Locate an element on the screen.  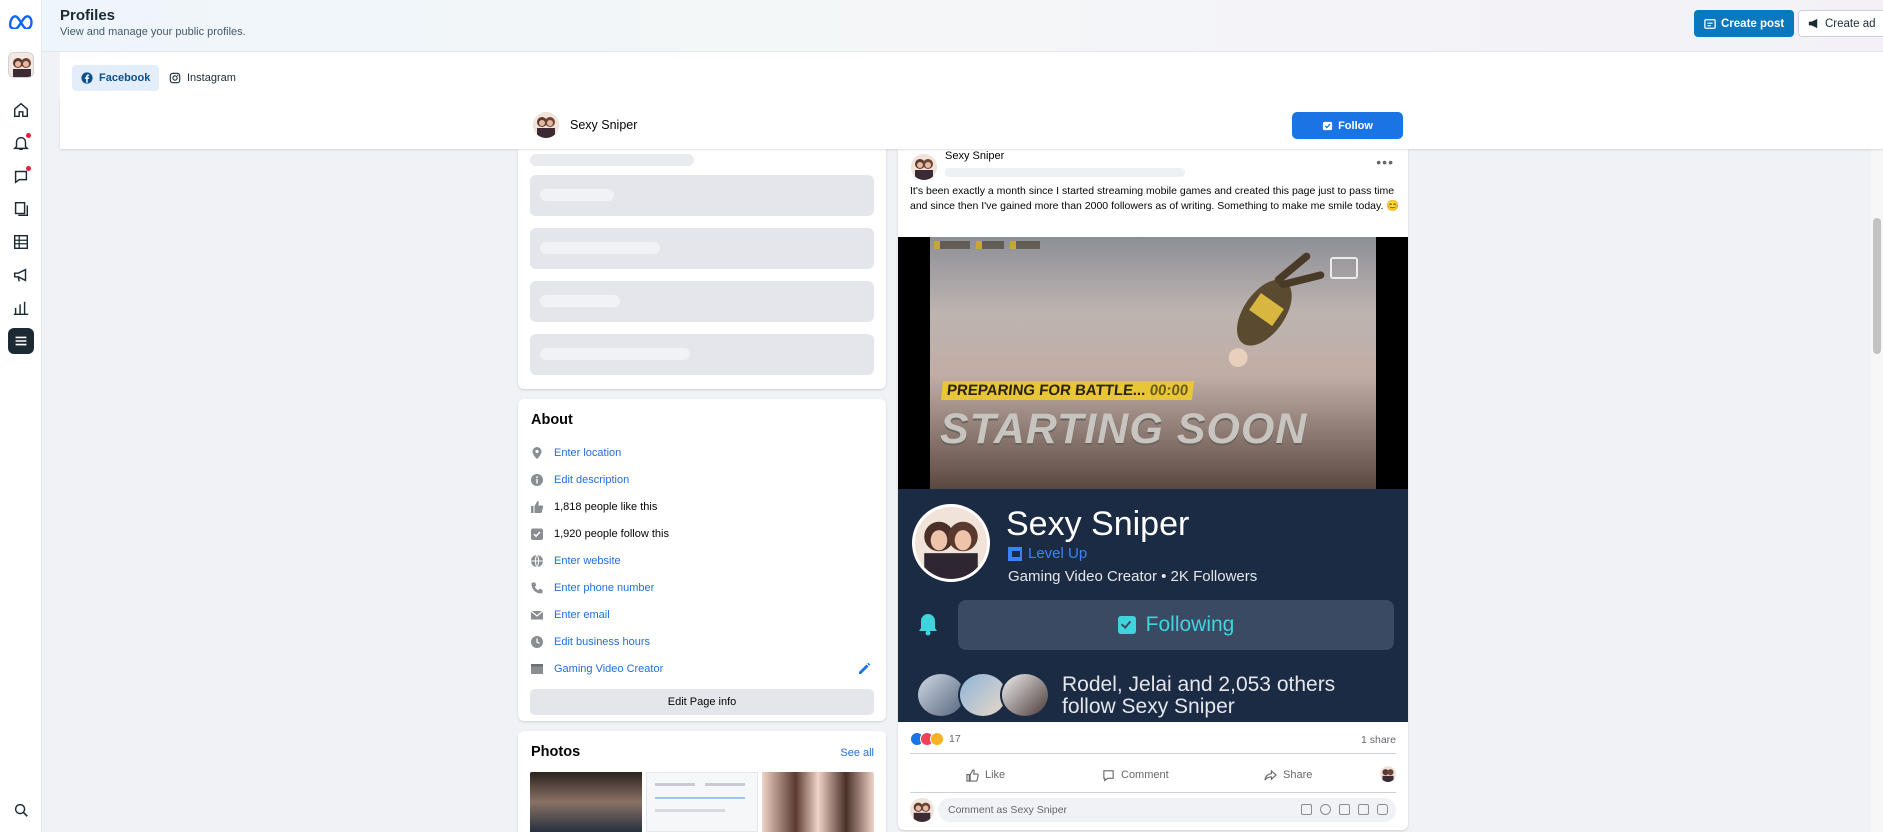
about-category-row: Gaming Video Creator is located at coordinates (596, 669).